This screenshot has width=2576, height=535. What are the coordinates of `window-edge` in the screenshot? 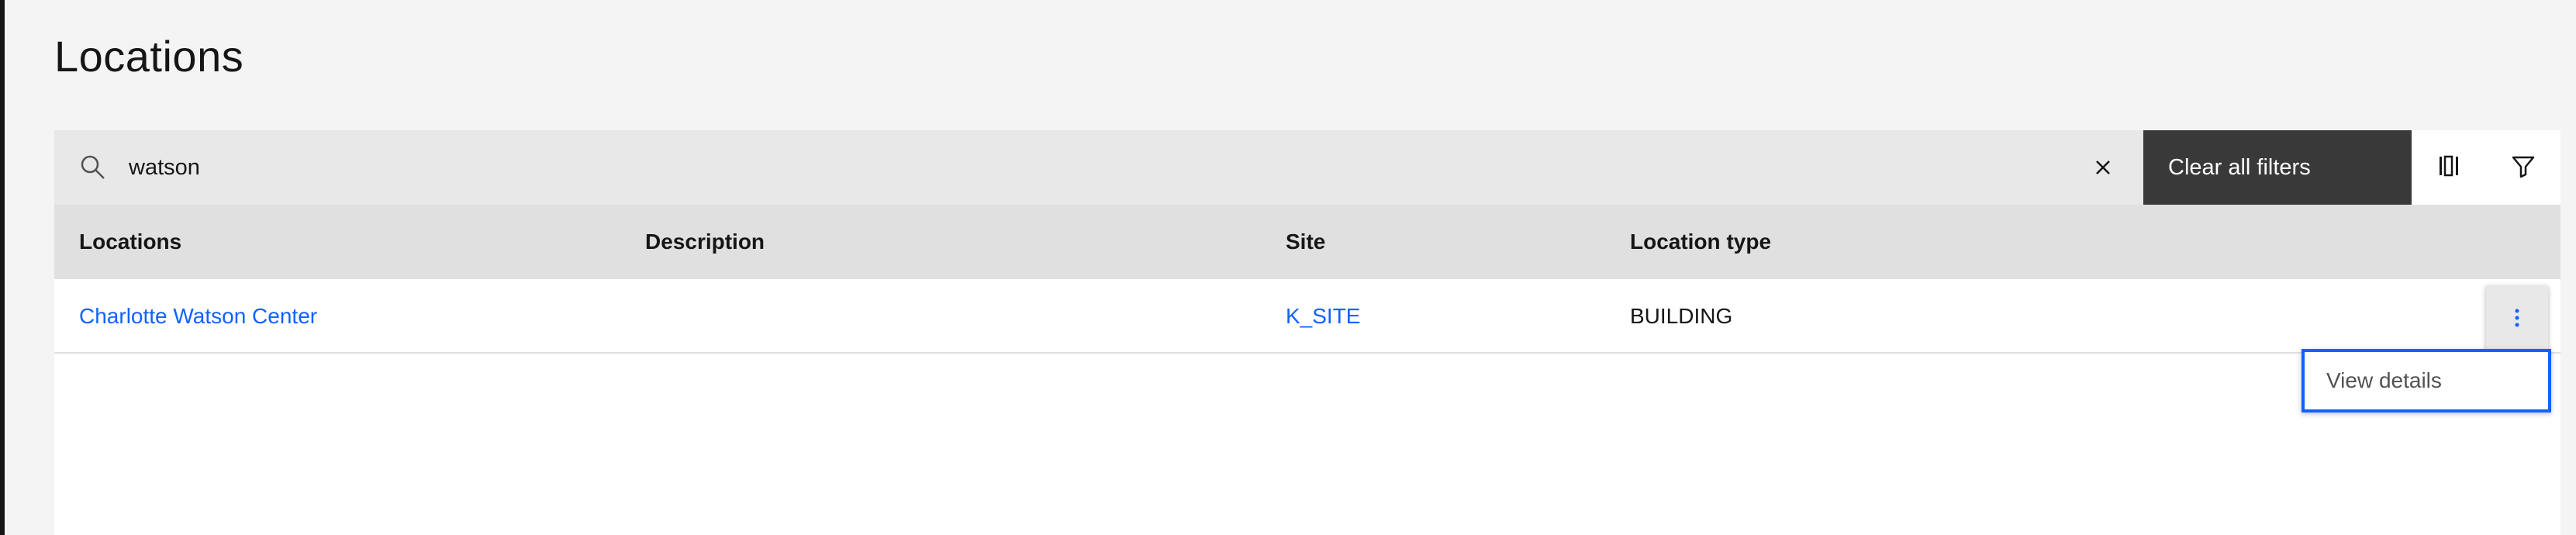 It's located at (2, 267).